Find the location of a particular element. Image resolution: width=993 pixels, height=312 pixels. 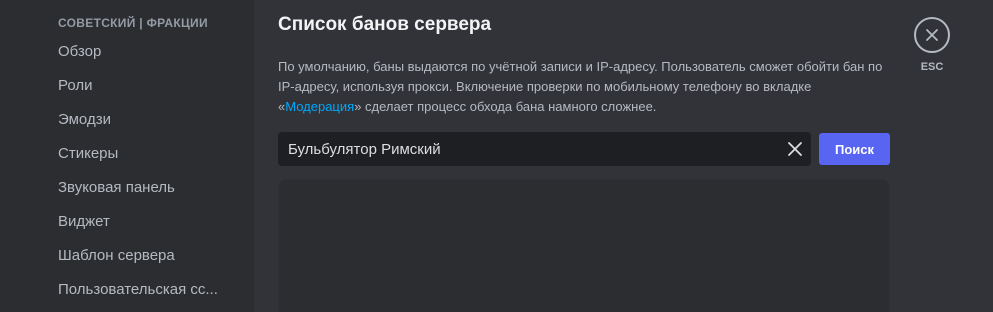

close-button is located at coordinates (932, 35).